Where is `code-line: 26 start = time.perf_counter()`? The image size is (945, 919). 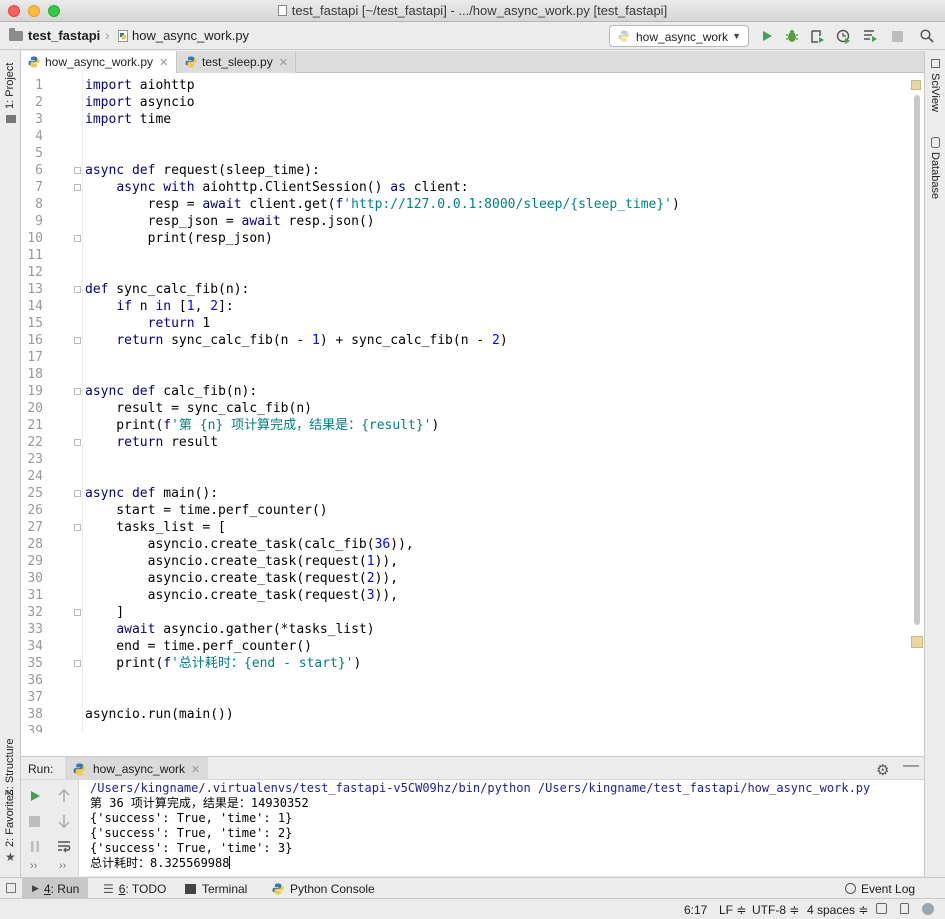 code-line: 26 start = time.perf_counter() is located at coordinates (472, 510).